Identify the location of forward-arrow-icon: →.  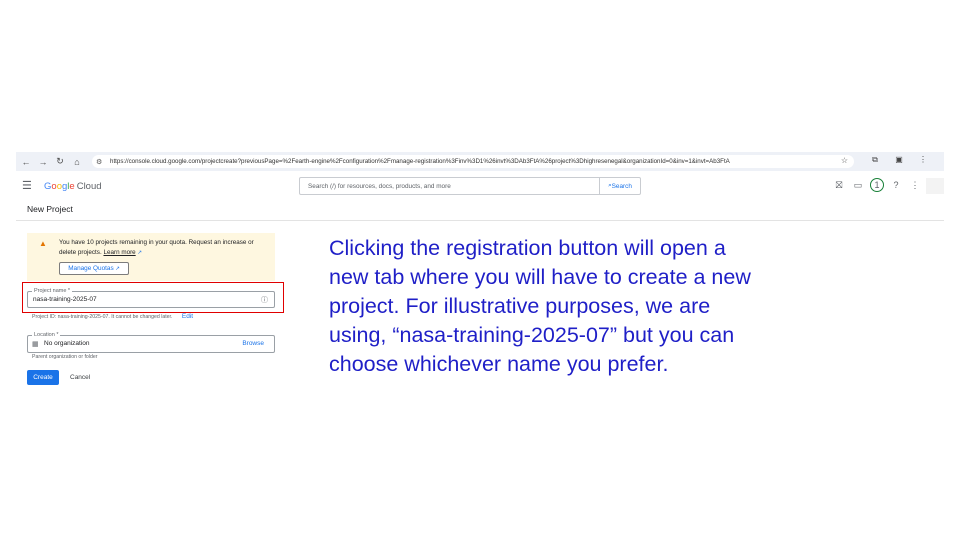
(43, 162).